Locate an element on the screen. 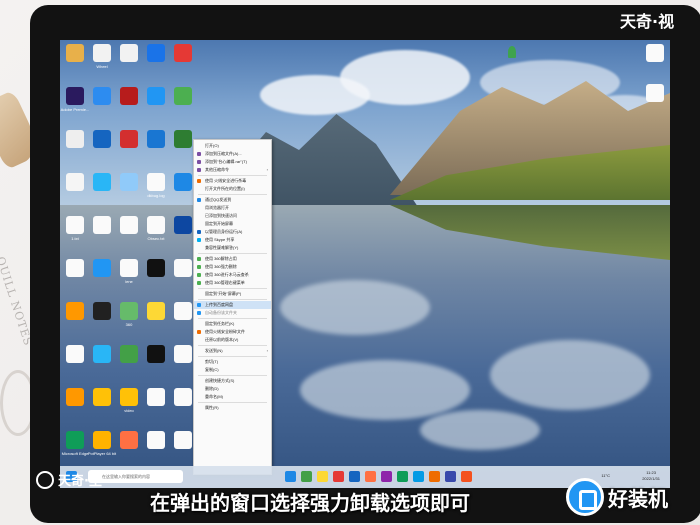 This screenshot has height=525, width=700. context-menu-item: 以管理员身份运行(A) is located at coordinates (232, 232).